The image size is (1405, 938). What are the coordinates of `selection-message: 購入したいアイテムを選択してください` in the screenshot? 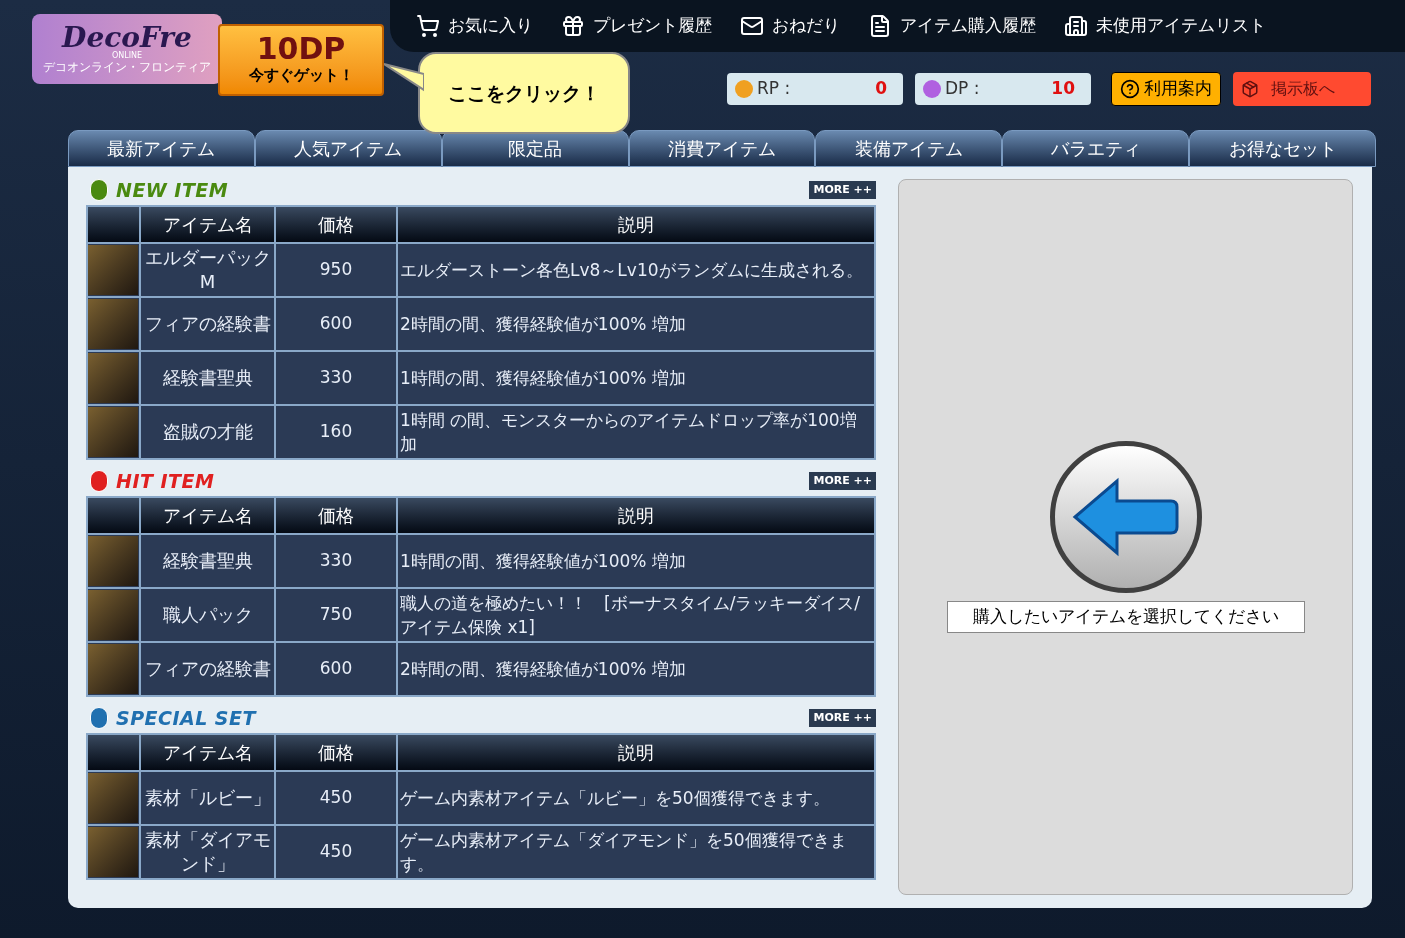 It's located at (1125, 617).